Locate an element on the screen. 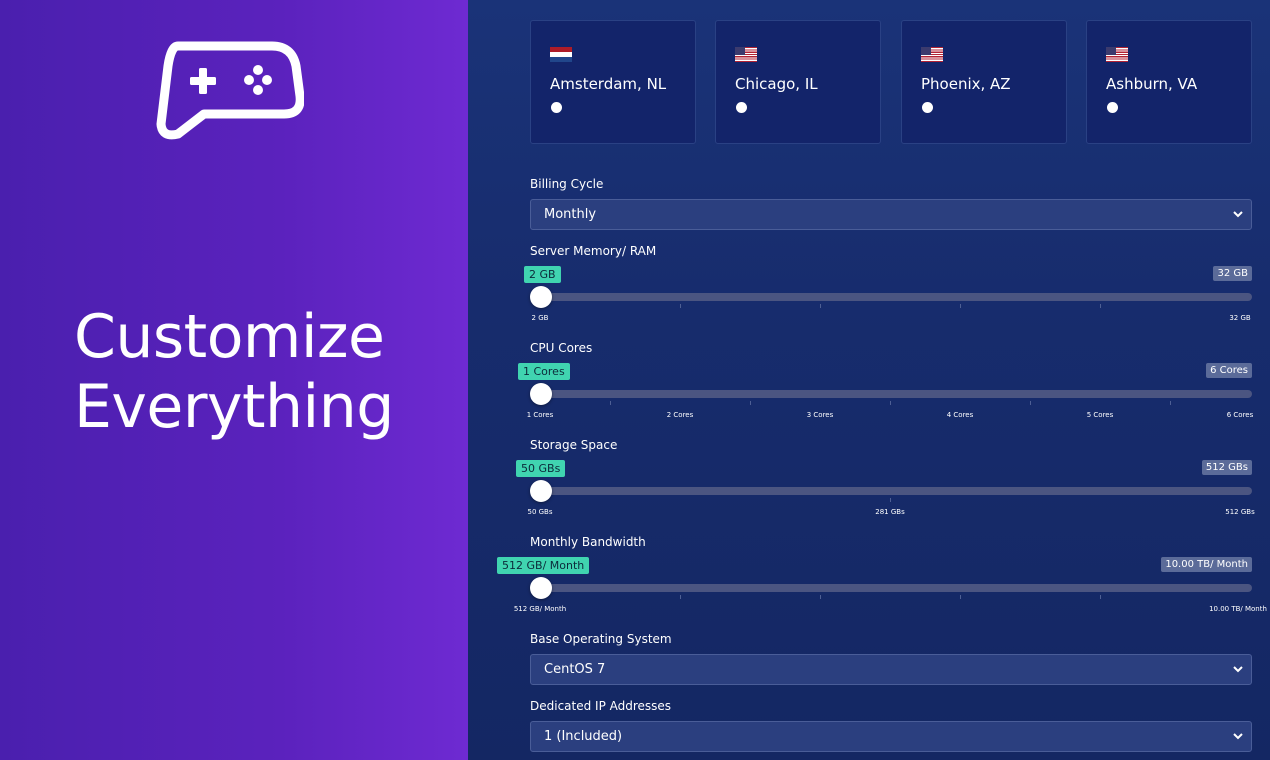 The height and width of the screenshot is (760, 1270). page-headline: Customize Everything is located at coordinates (269, 372).